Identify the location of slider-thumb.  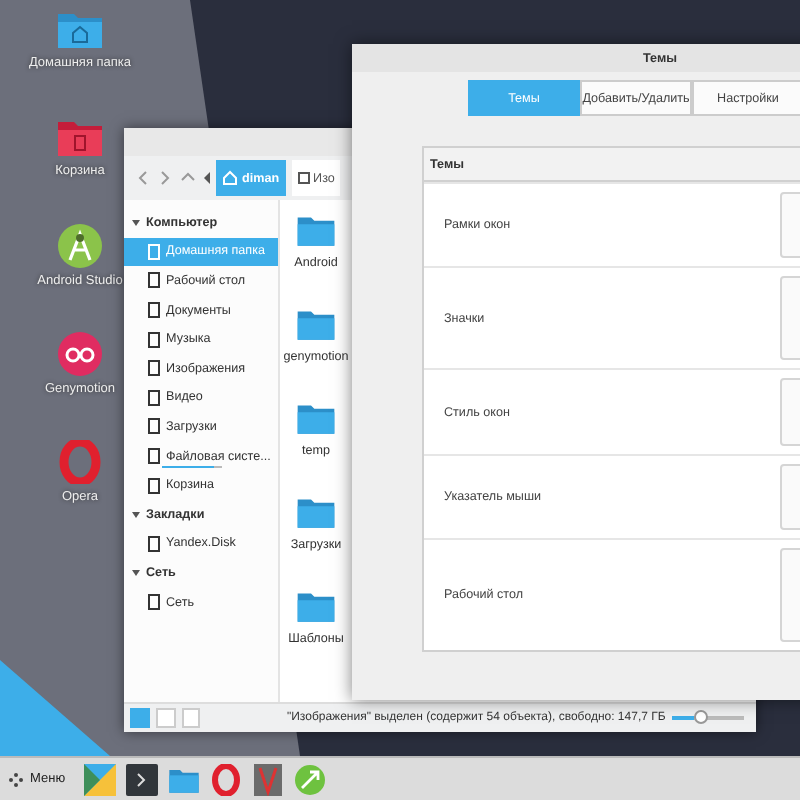
(700, 717).